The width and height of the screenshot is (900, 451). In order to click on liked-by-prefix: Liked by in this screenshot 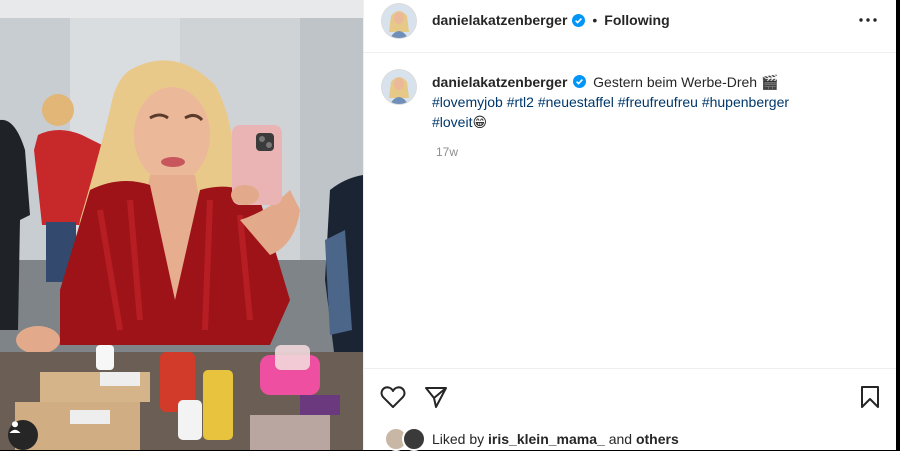, I will do `click(458, 439)`.